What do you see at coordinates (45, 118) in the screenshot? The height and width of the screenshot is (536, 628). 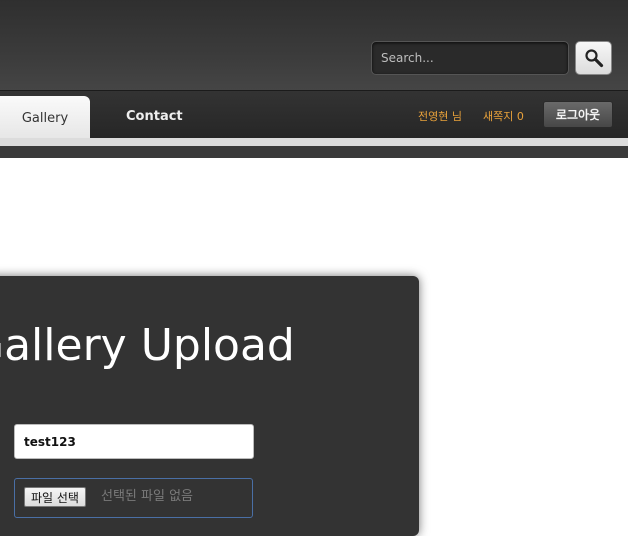 I see `nav-tab-gallery: Gallery` at bounding box center [45, 118].